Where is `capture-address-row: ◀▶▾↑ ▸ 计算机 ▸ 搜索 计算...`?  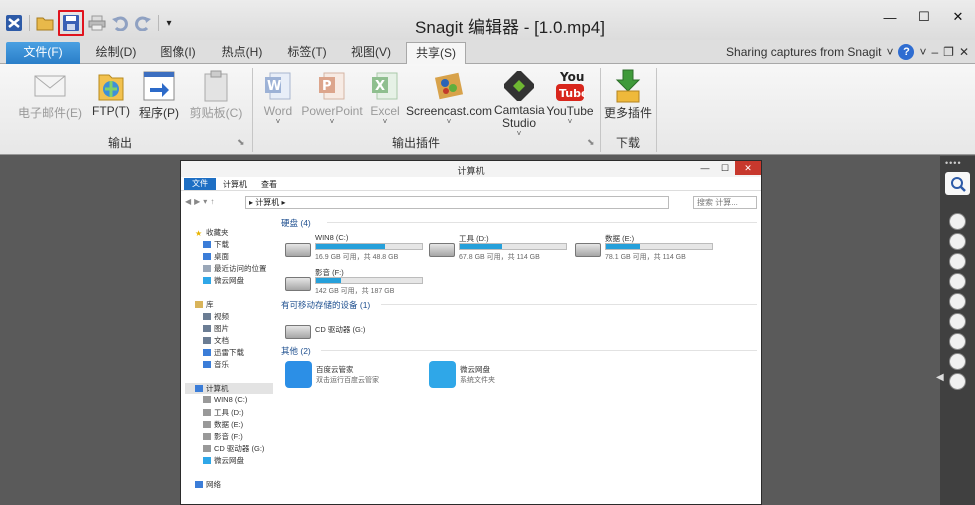 capture-address-row: ◀▶▾↑ ▸ 计算机 ▸ 搜索 计算... is located at coordinates (471, 202).